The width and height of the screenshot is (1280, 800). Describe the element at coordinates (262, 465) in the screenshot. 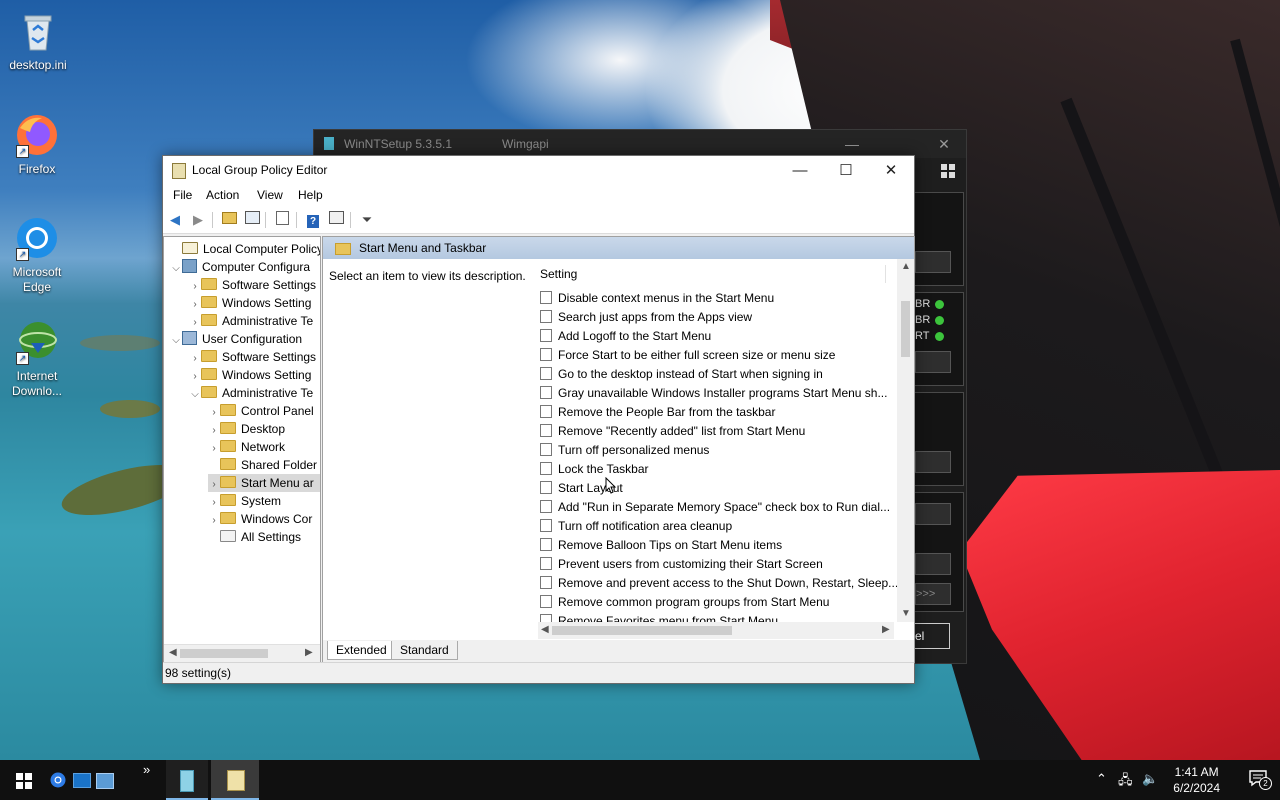

I see `tree-node: Shared Folder` at that location.